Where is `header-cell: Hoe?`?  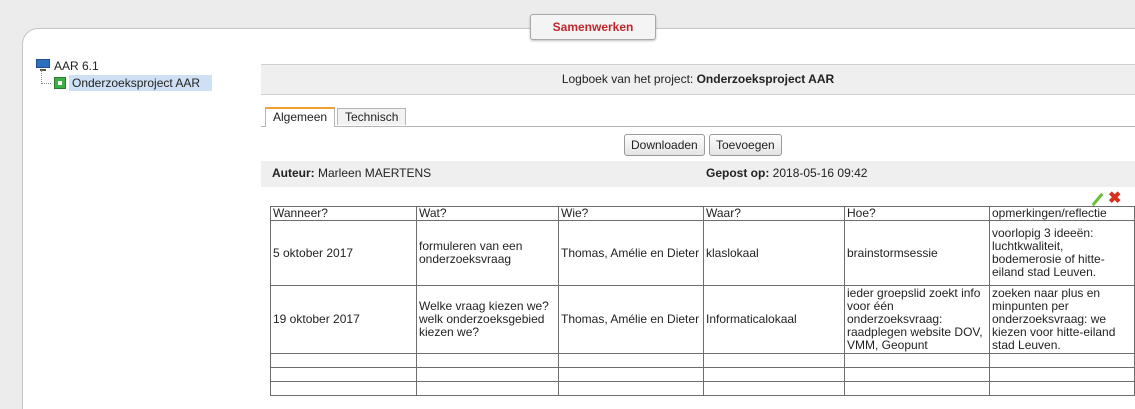
header-cell: Hoe? is located at coordinates (917, 213).